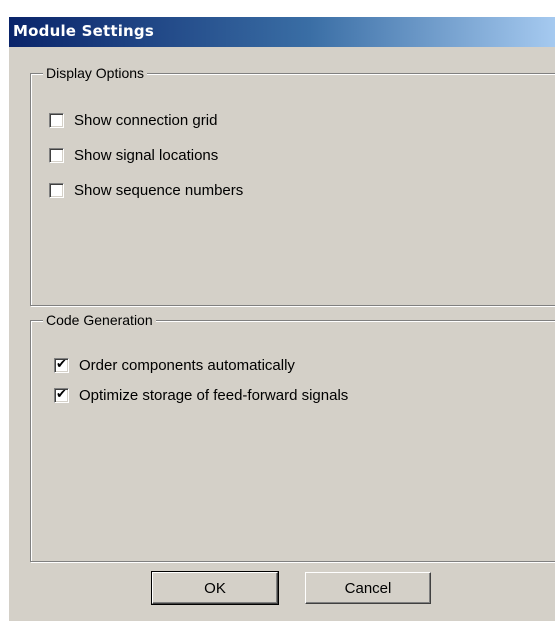 This screenshot has width=555, height=621. I want to click on dialog-title: Module Settings, so click(83, 31).